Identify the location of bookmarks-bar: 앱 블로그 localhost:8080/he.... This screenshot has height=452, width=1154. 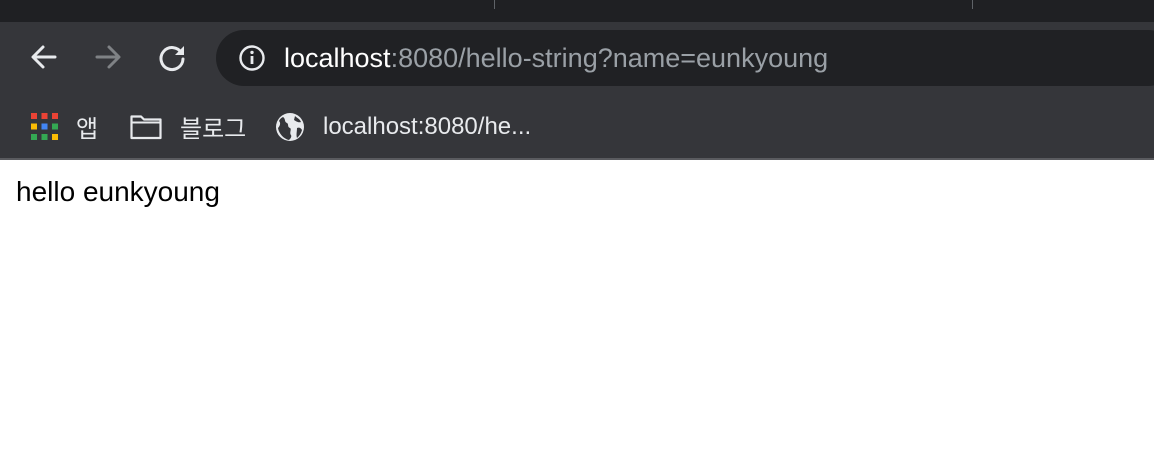
(577, 127).